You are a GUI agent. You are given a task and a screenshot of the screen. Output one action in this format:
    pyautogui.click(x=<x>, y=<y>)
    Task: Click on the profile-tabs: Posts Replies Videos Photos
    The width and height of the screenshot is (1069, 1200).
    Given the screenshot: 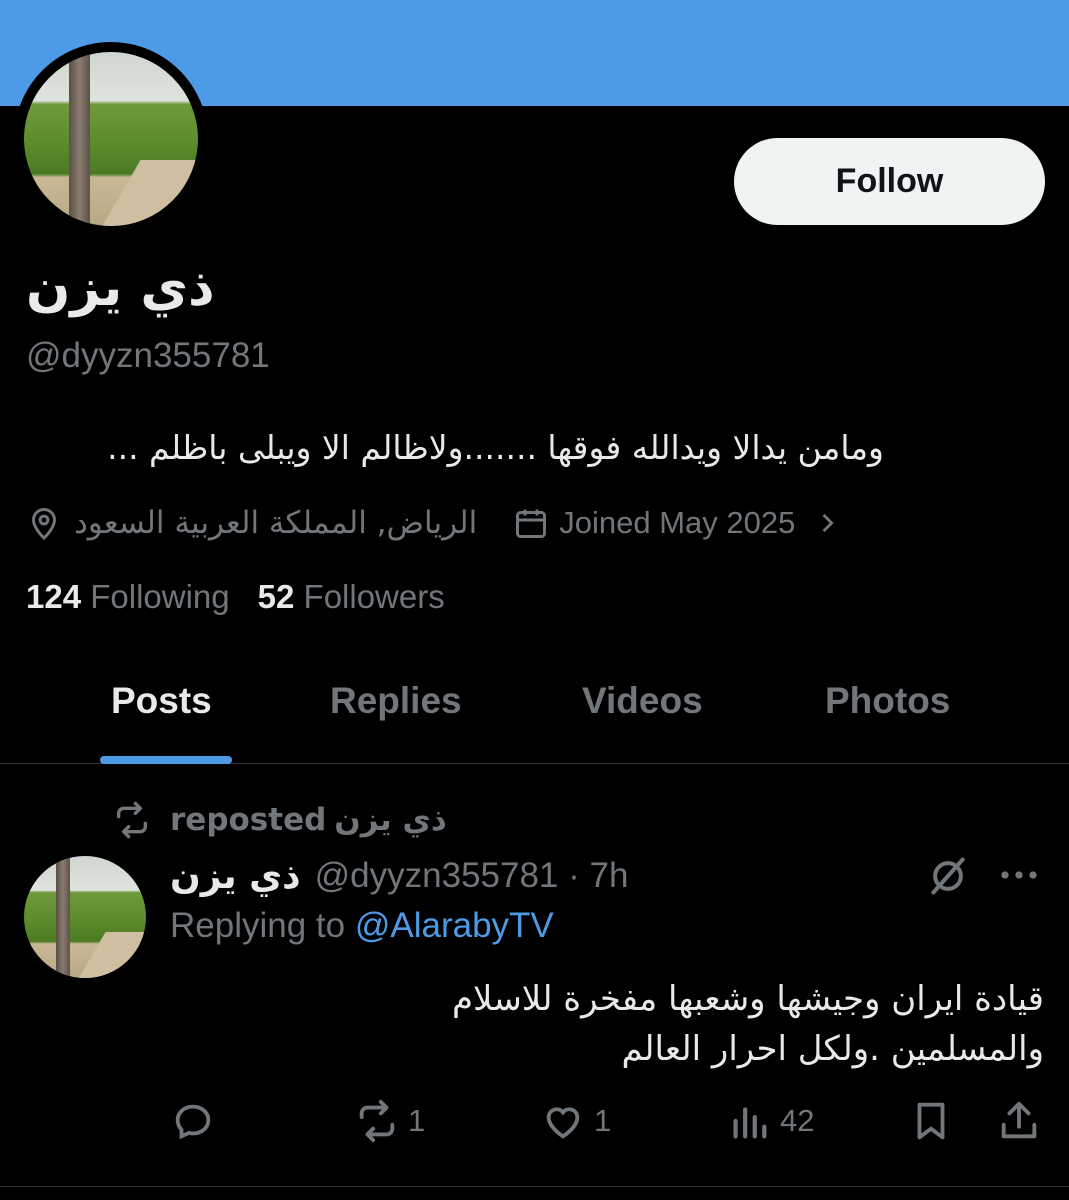 What is the action you would take?
    pyautogui.click(x=534, y=712)
    